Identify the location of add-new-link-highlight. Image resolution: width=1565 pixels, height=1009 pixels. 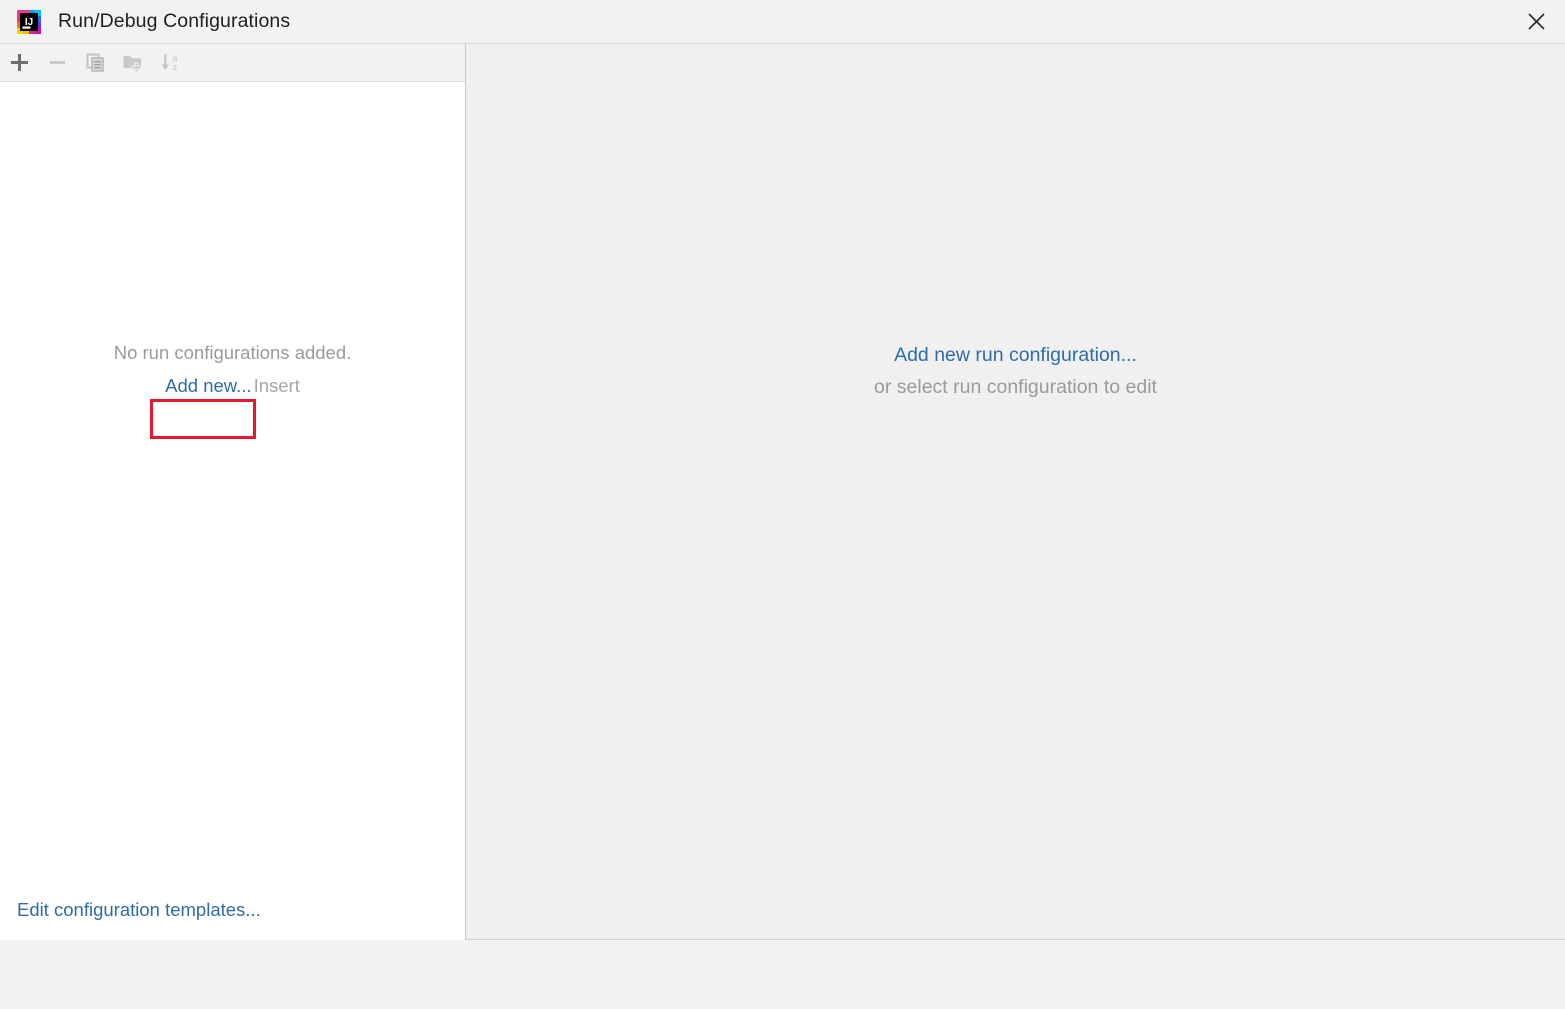
(203, 419).